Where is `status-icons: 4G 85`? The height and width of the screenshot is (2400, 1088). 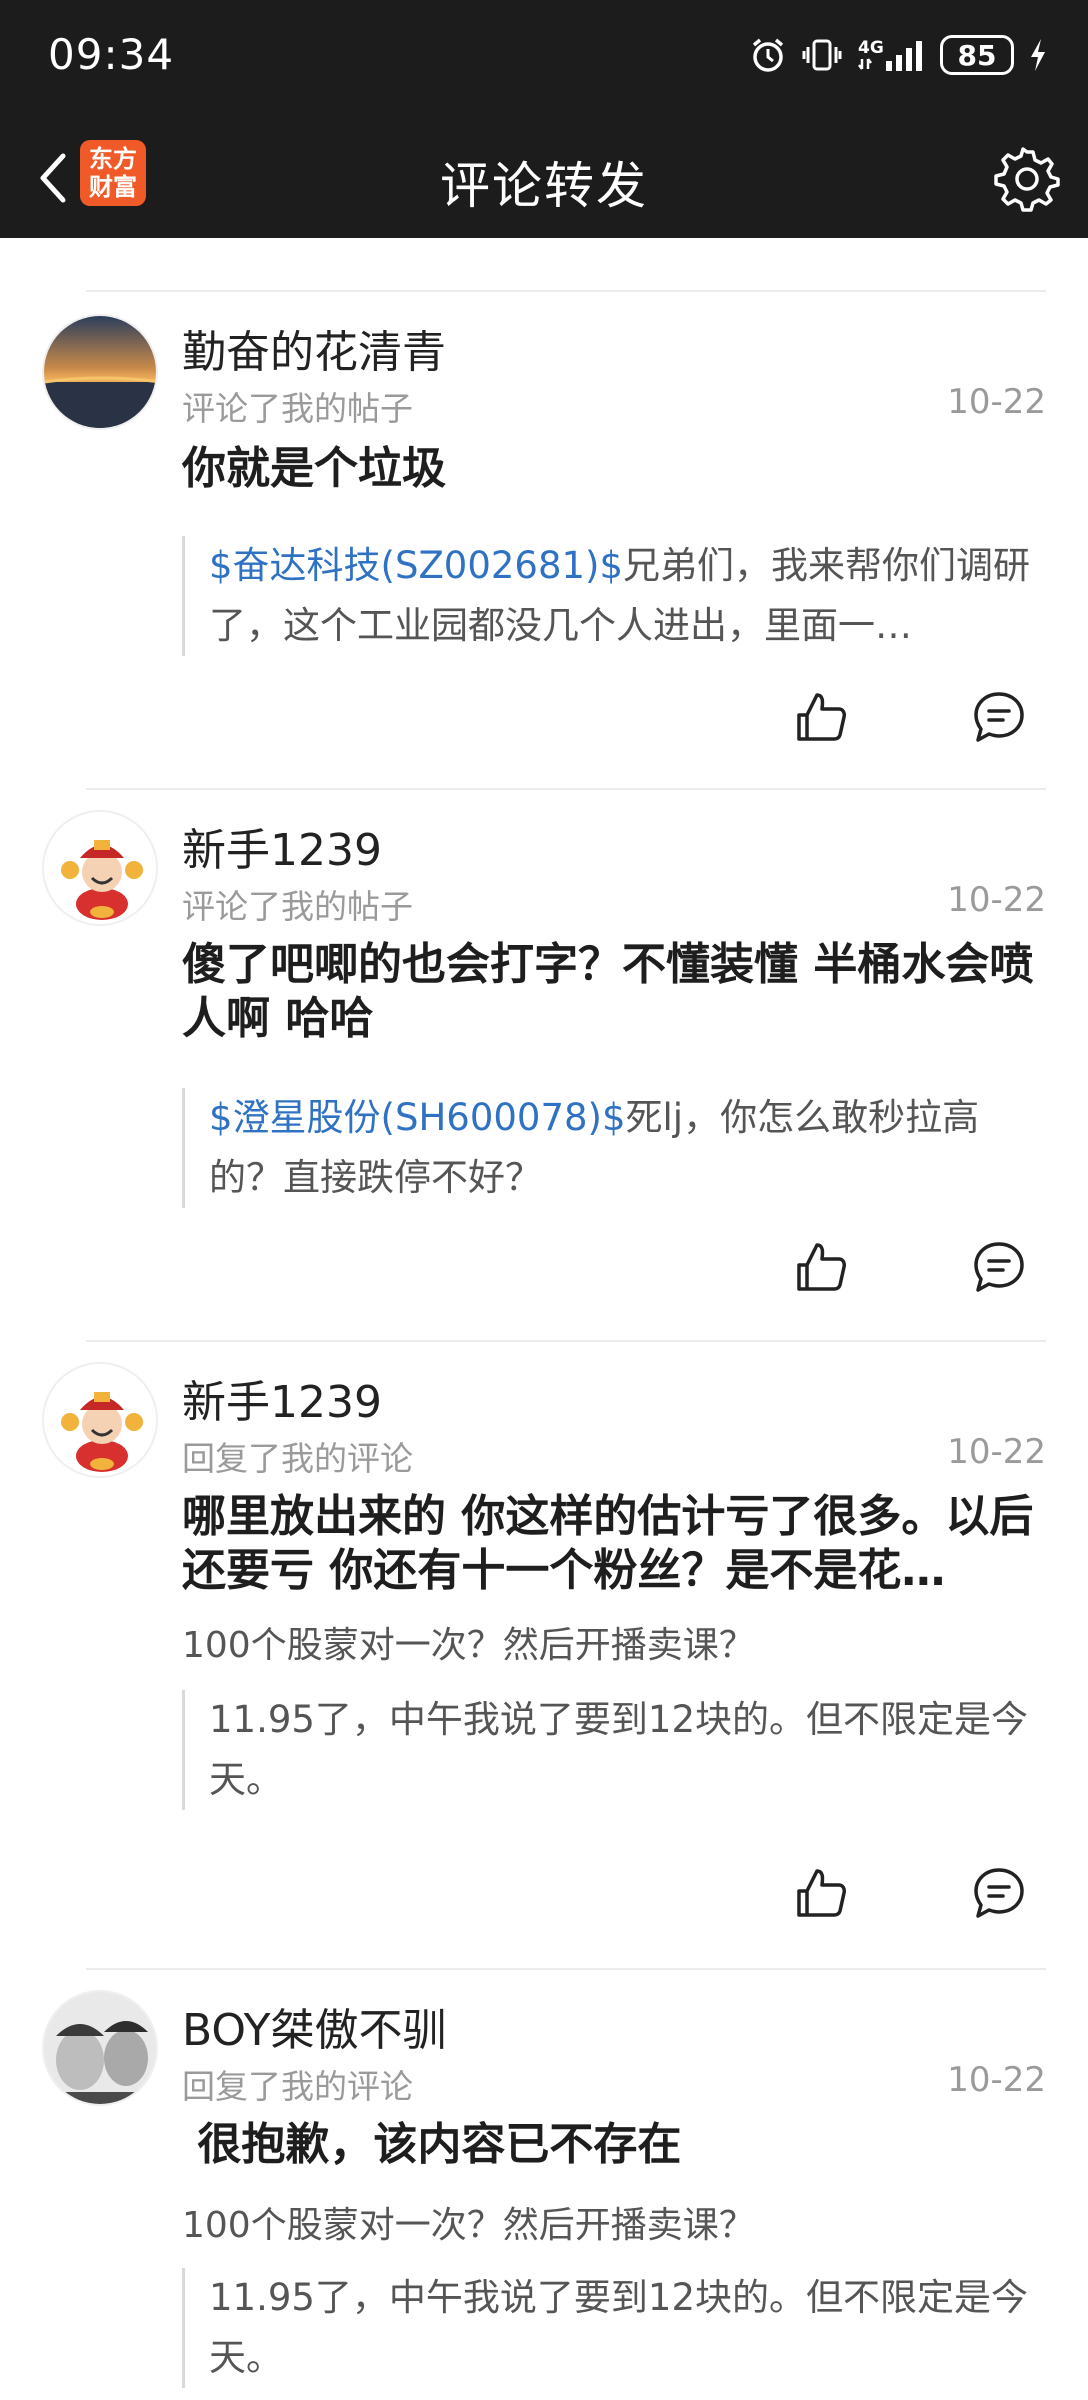
status-icons: 4G 85 is located at coordinates (898, 55).